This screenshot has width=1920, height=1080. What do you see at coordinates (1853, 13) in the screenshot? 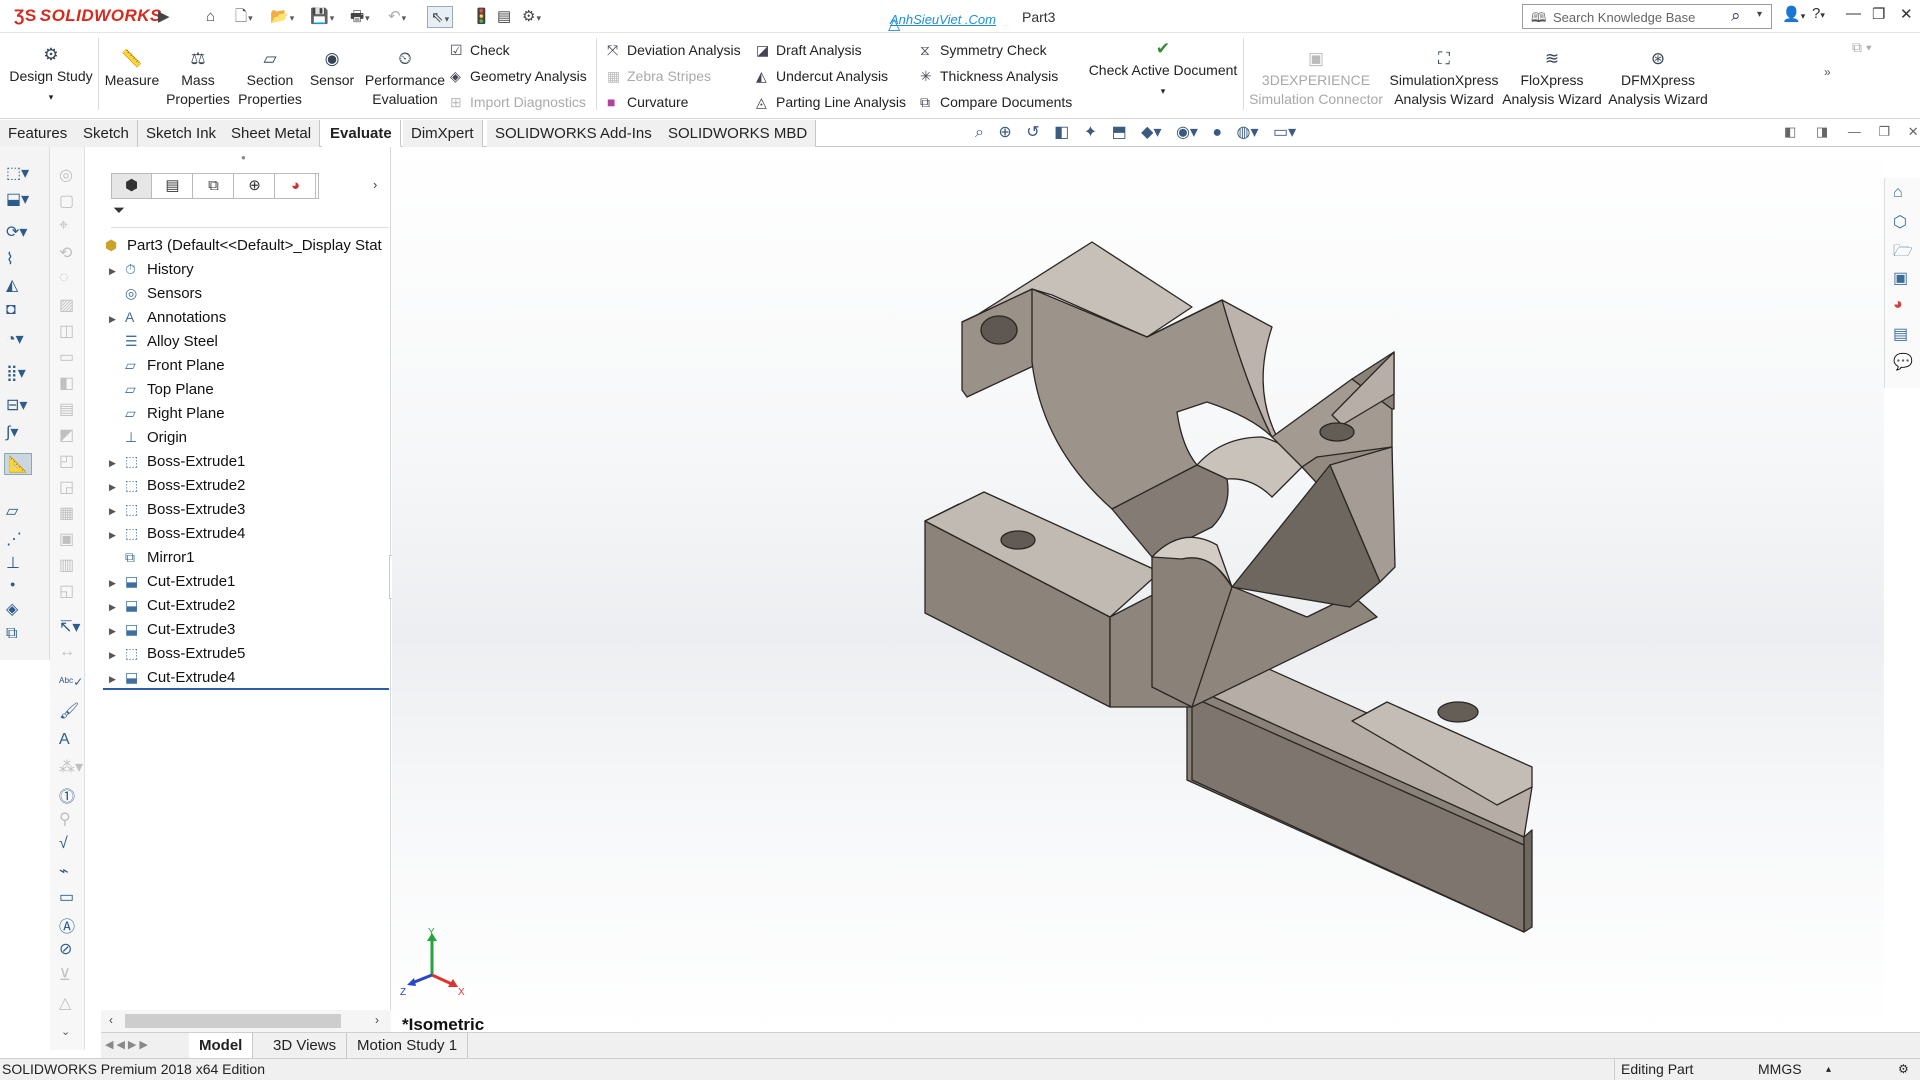
I see `minimize-icon: —` at bounding box center [1853, 13].